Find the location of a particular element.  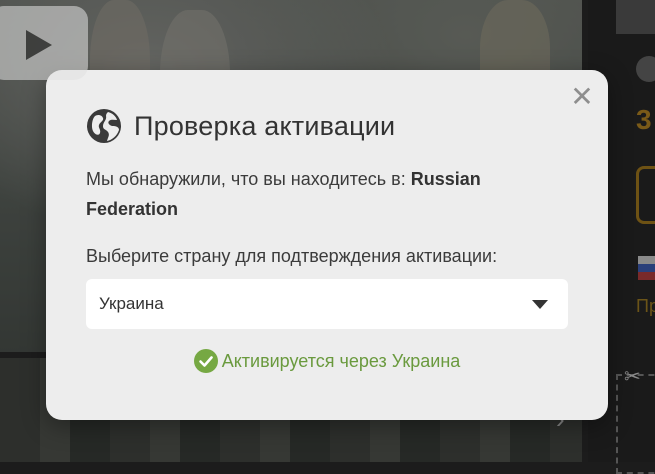

background-buy-button is located at coordinates (645, 195).